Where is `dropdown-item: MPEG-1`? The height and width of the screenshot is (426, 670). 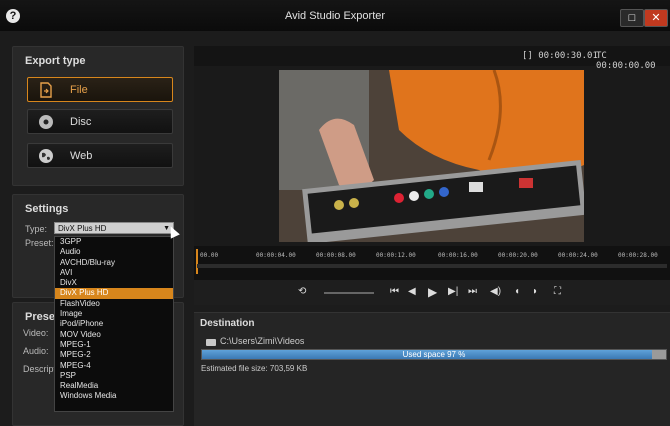 dropdown-item: MPEG-1 is located at coordinates (114, 345).